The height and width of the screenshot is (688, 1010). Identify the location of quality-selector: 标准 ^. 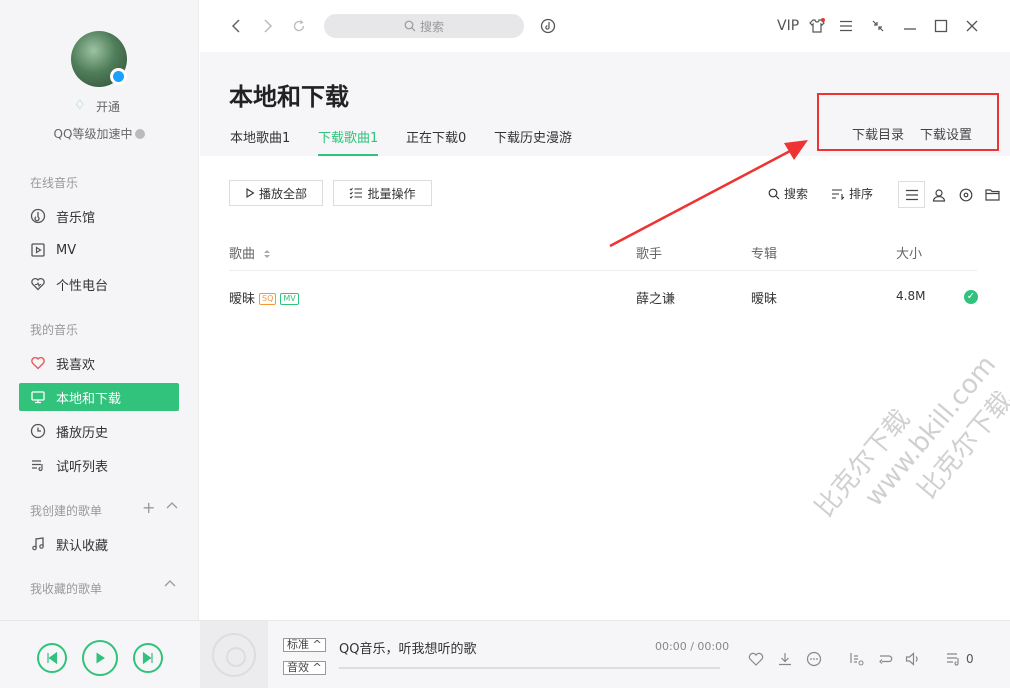
(304, 645).